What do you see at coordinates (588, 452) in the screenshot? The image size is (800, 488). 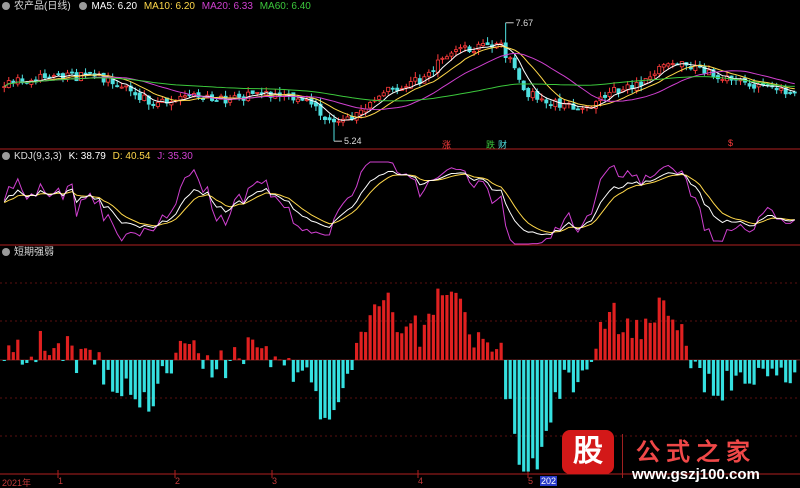 I see `logo-badge: 股` at bounding box center [588, 452].